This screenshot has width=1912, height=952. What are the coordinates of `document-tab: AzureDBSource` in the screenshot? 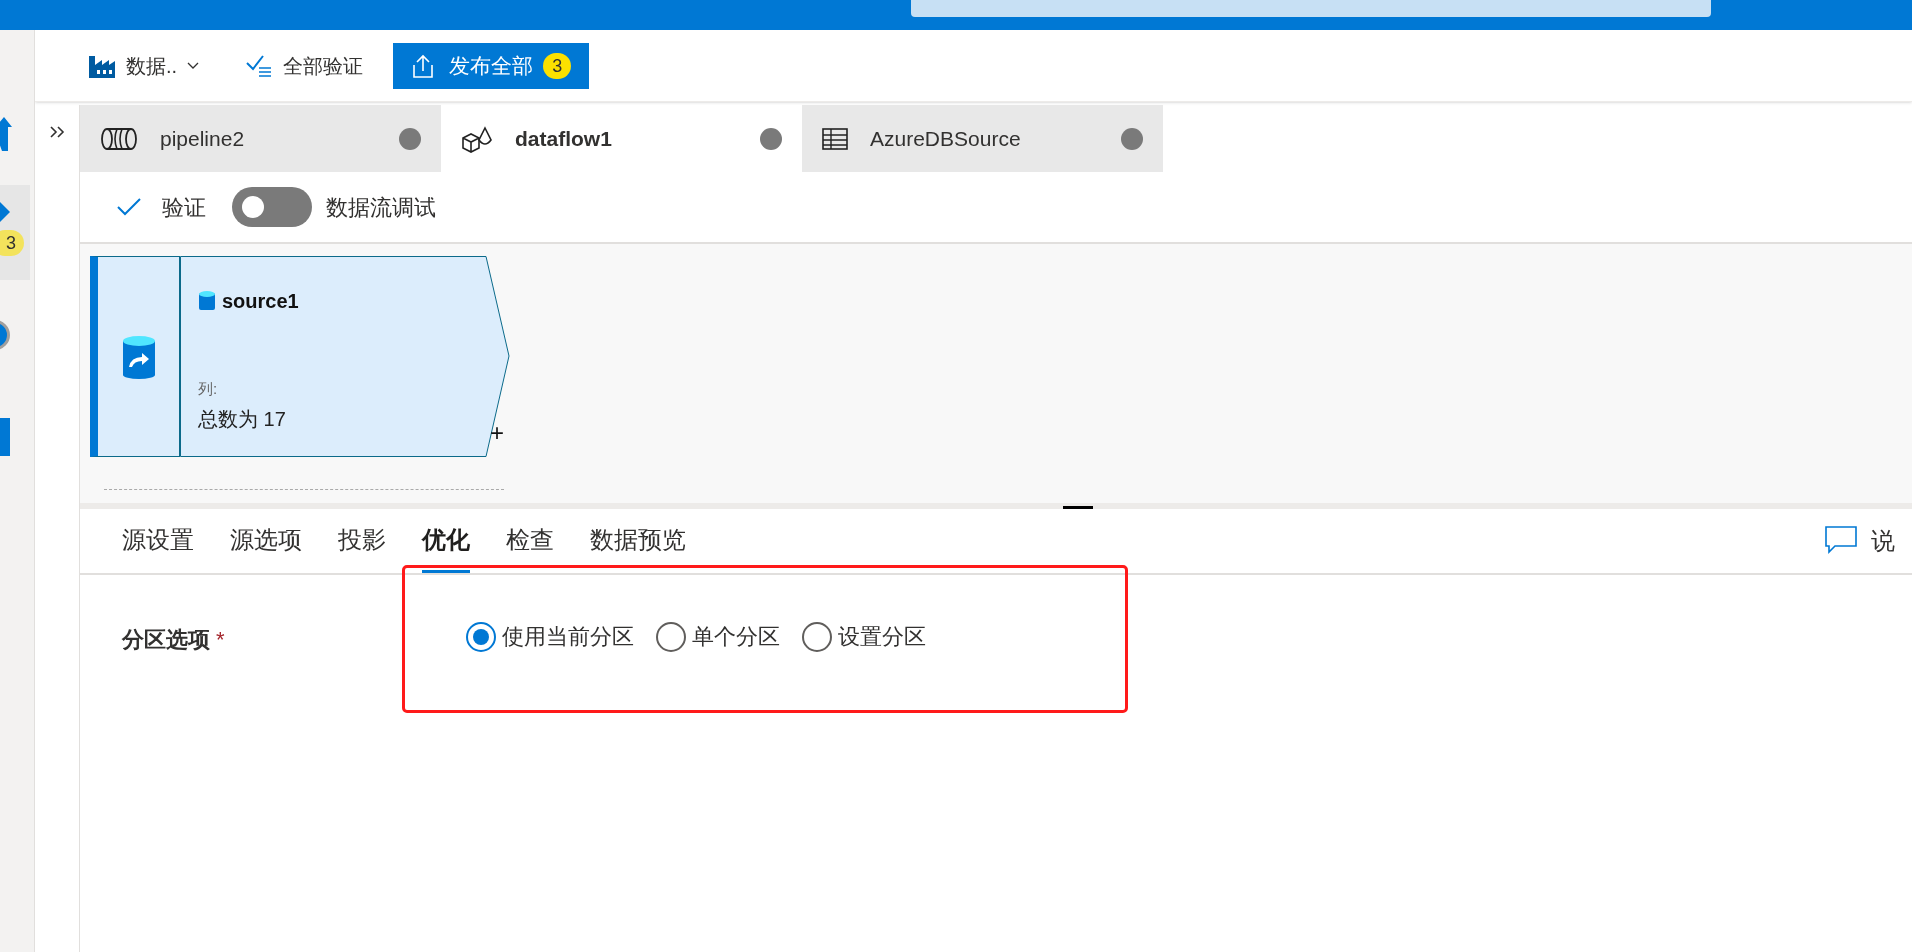 It's located at (982, 138).